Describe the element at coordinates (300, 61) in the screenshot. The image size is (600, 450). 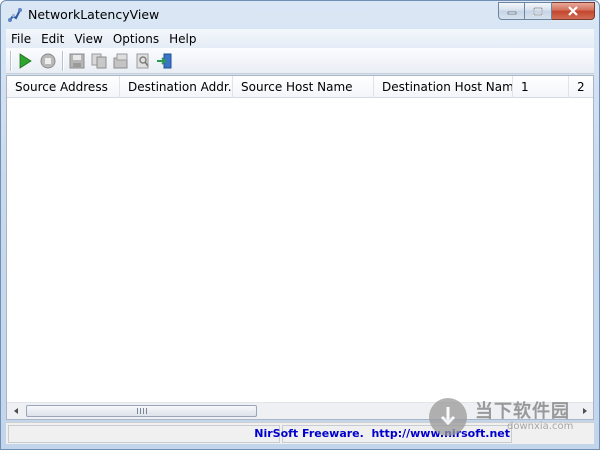
I see `toolbar` at that location.